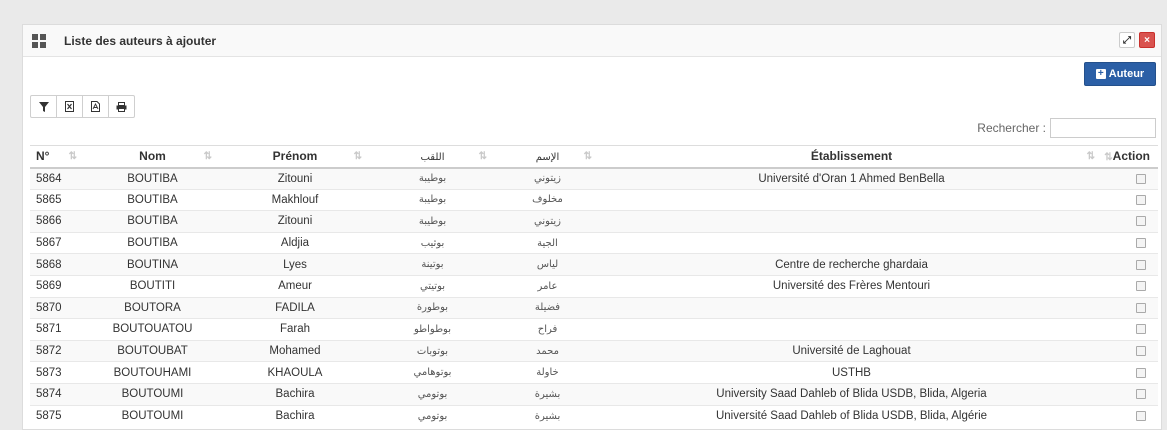 Image resolution: width=1167 pixels, height=430 pixels. I want to click on col-header-nom: Nom ⇅, so click(152, 157).